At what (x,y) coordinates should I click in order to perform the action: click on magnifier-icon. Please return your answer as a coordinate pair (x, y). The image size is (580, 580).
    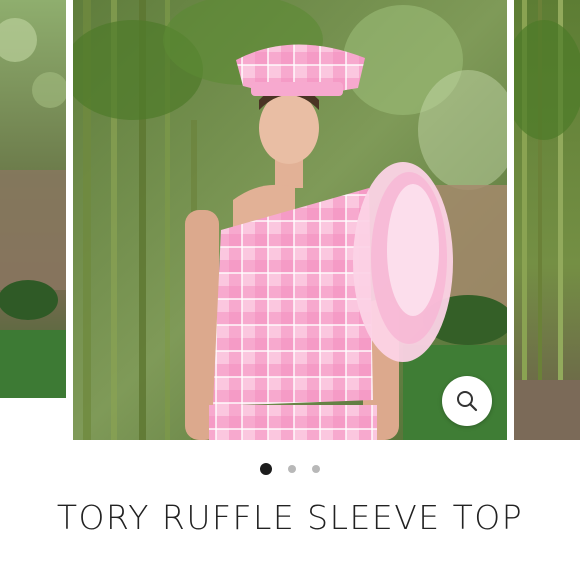
    Looking at the image, I should click on (467, 401).